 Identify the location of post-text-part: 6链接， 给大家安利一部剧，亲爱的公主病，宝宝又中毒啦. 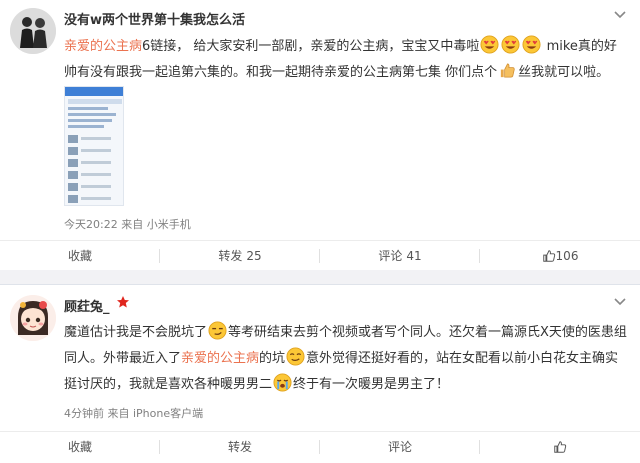
(311, 46).